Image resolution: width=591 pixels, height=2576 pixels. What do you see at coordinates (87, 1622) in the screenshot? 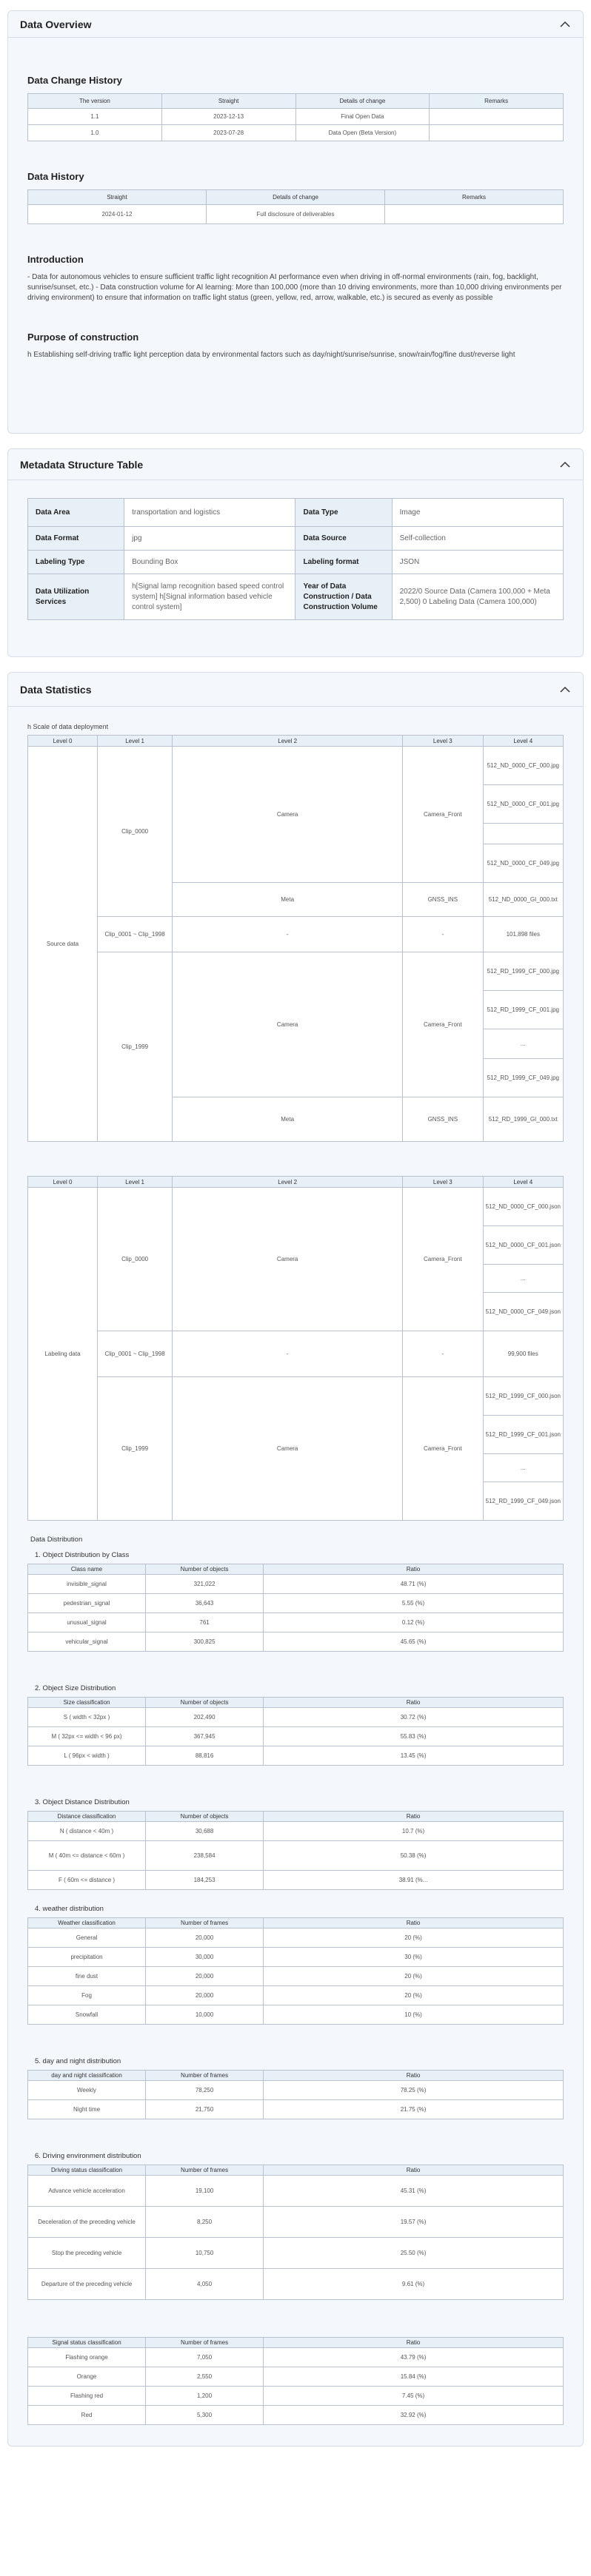
I see `table-cell: unusual_signal` at bounding box center [87, 1622].